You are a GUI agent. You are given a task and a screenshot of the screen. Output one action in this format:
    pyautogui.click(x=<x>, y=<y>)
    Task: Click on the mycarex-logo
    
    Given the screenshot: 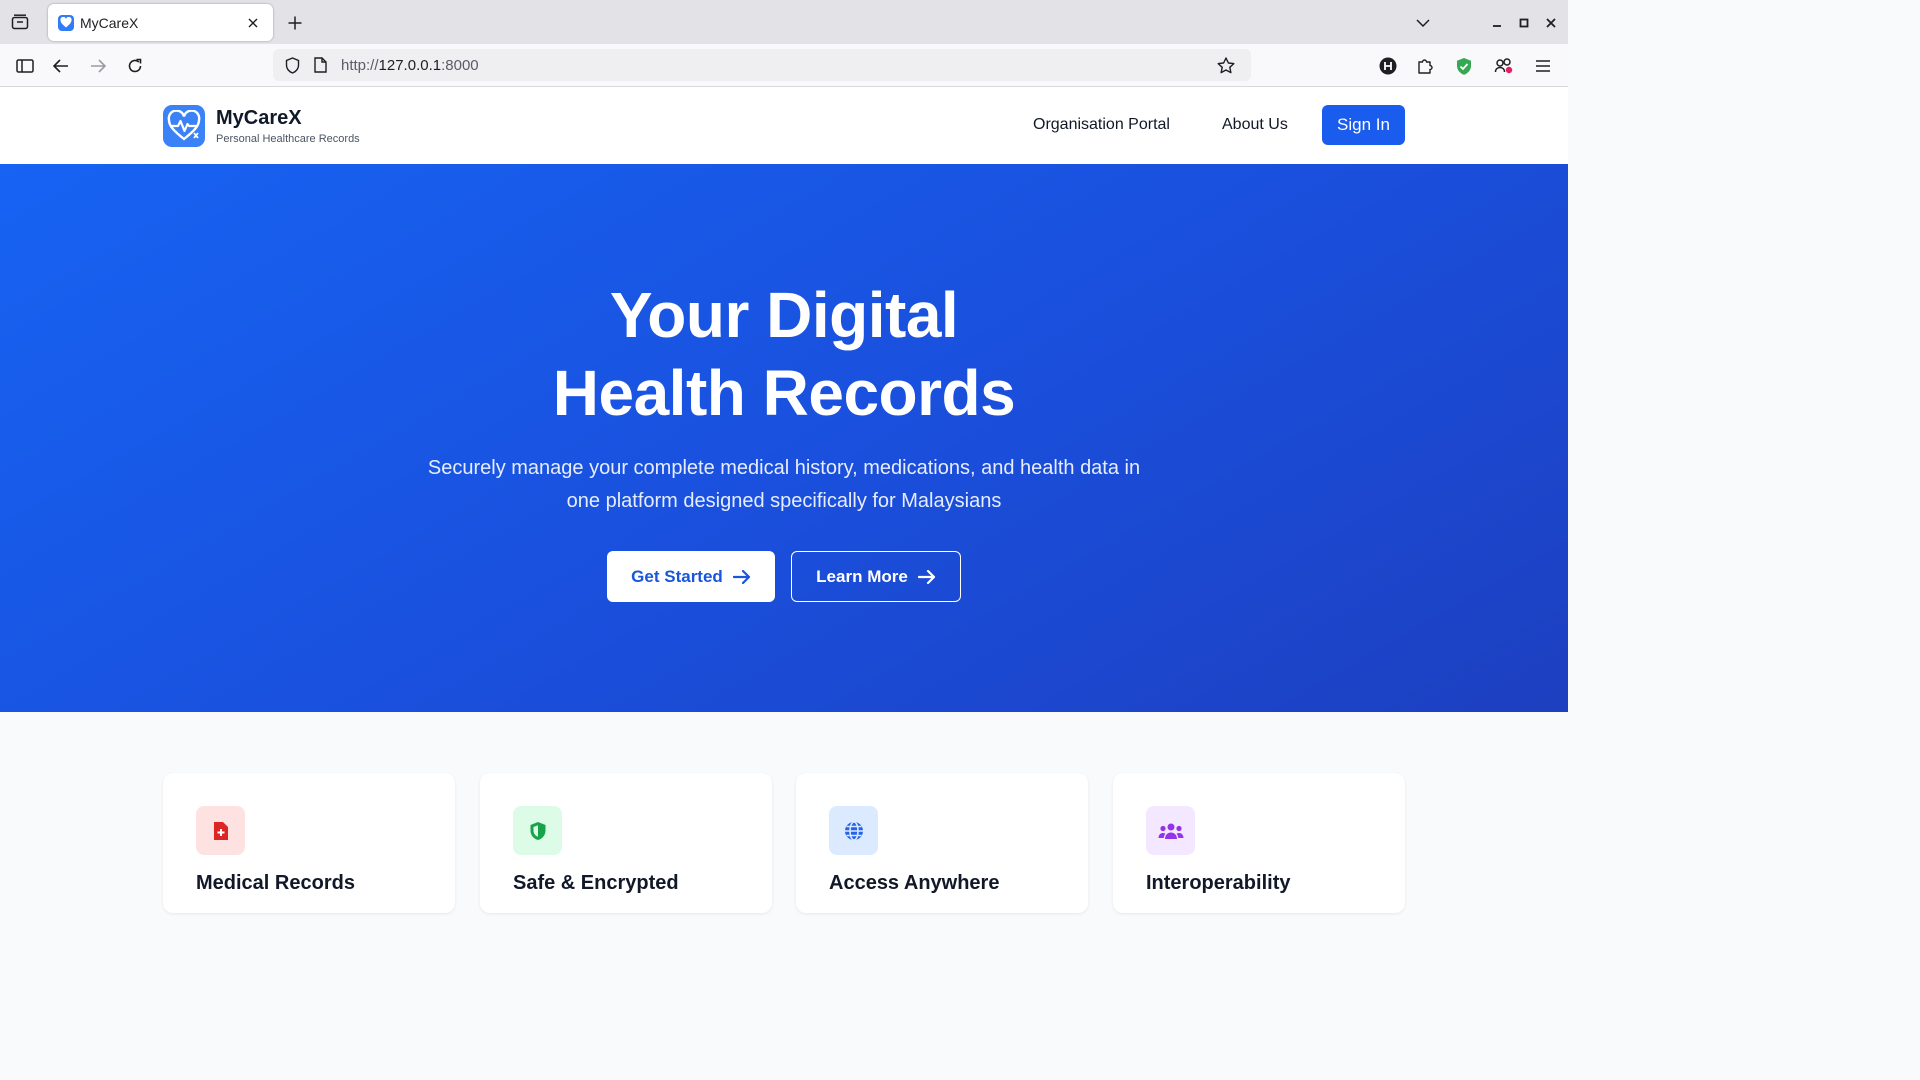 What is the action you would take?
    pyautogui.click(x=184, y=126)
    